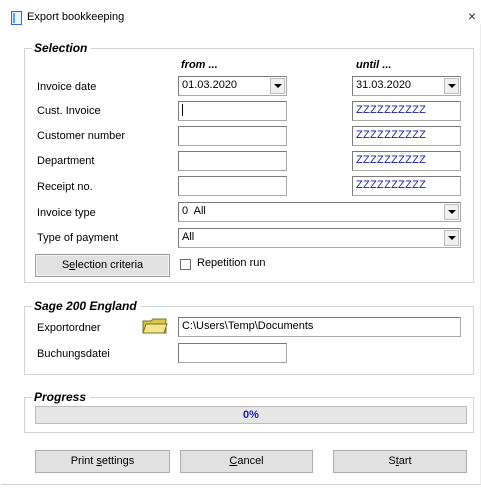  Describe the element at coordinates (86, 306) in the screenshot. I see `sage-legend: Sage 200 England` at that location.